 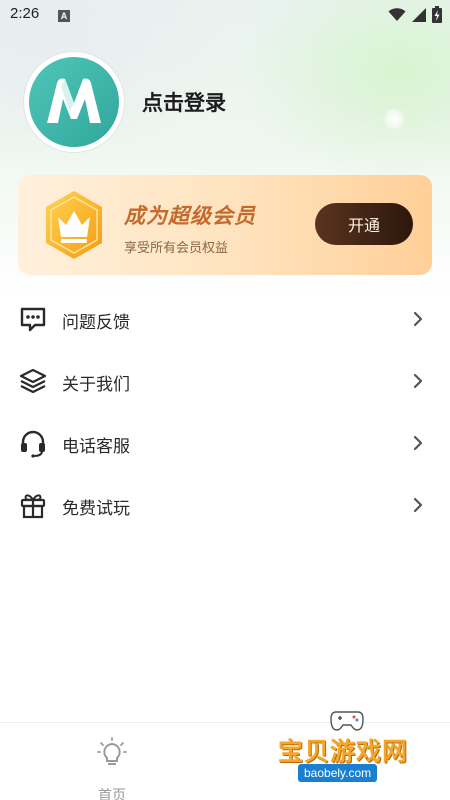 What do you see at coordinates (74, 225) in the screenshot?
I see `crown-badge-icon` at bounding box center [74, 225].